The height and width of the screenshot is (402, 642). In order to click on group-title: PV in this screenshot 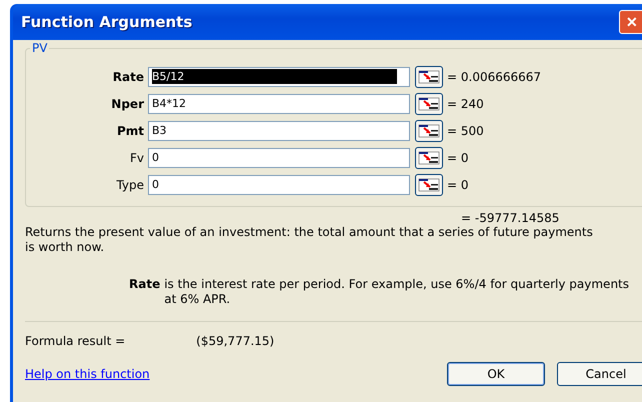, I will do `click(40, 48)`.